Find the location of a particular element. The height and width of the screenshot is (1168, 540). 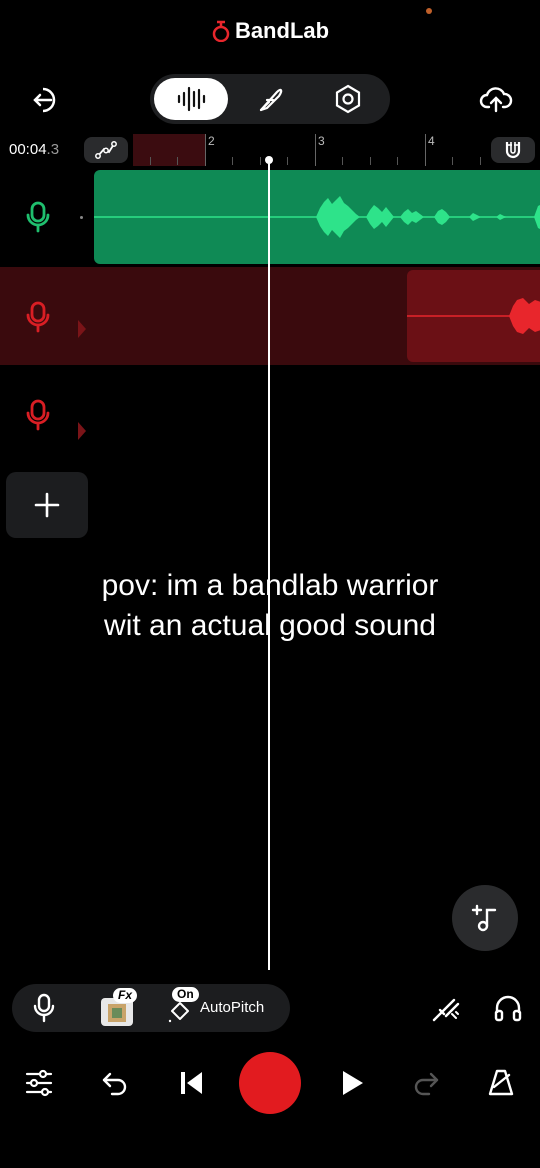

exit-button is located at coordinates (46, 100).